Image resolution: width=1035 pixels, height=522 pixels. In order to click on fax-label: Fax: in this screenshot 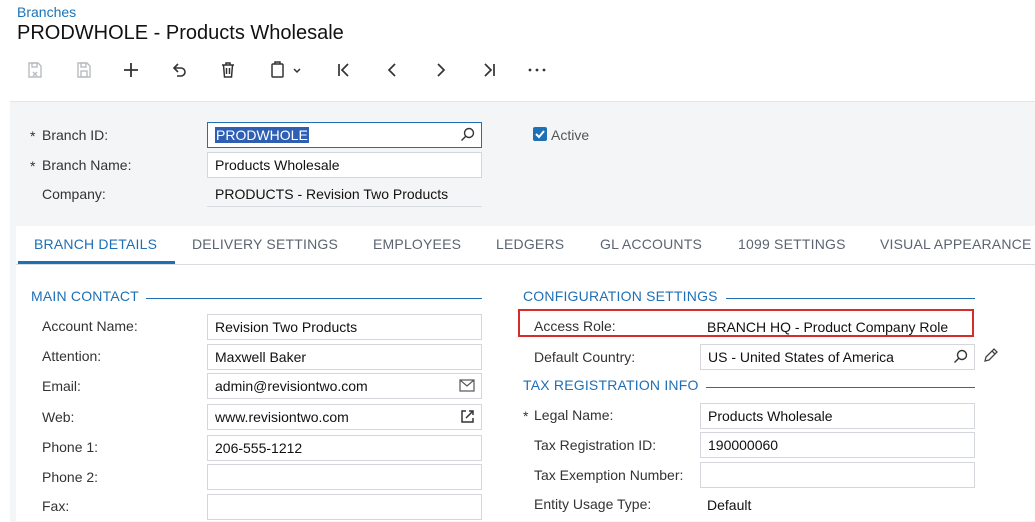, I will do `click(56, 506)`.